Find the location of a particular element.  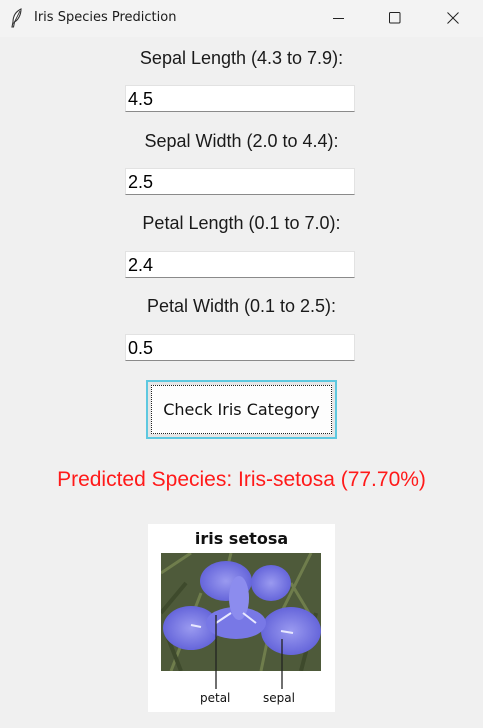

title-bar: Iris Species Prediction is located at coordinates (241, 18).